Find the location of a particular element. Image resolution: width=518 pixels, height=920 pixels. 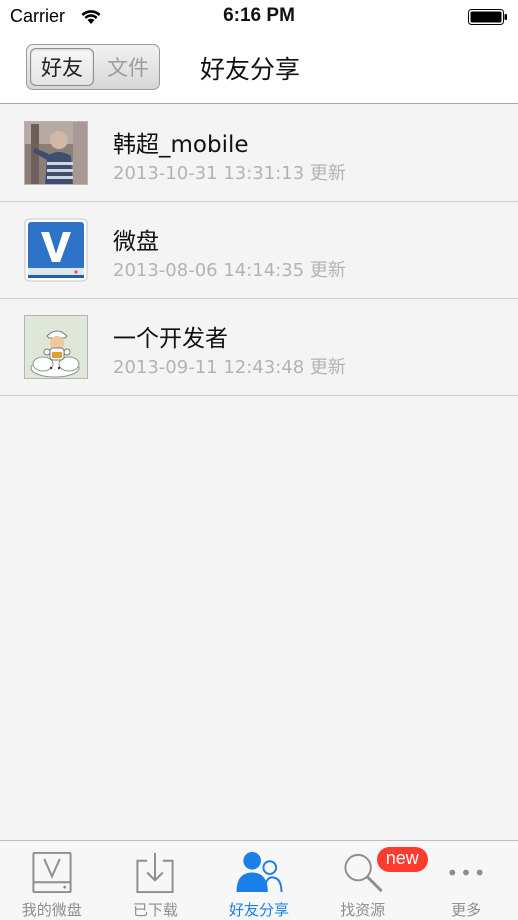

item-updated-time: 2013-10-31 13:31:13 更新 is located at coordinates (229, 173).